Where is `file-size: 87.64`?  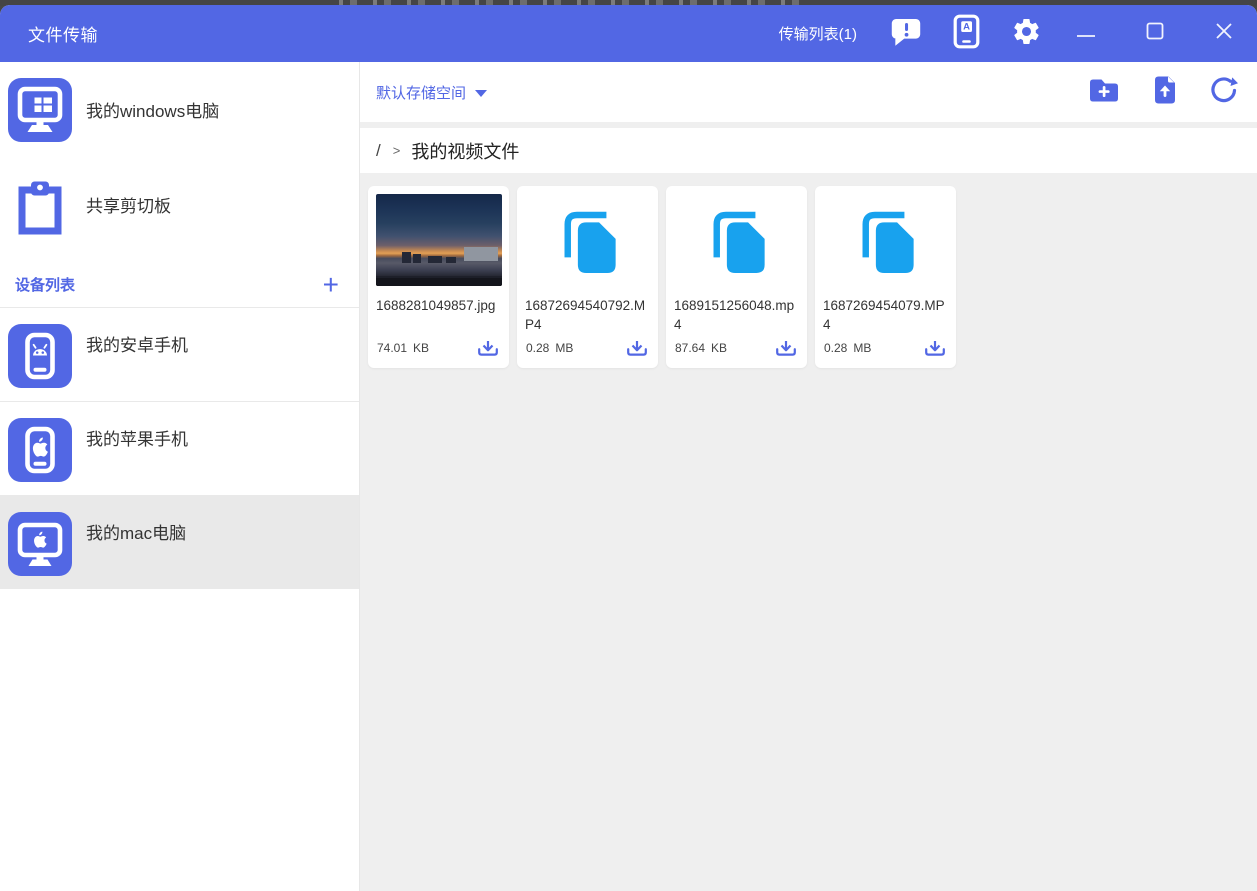 file-size: 87.64 is located at coordinates (690, 348).